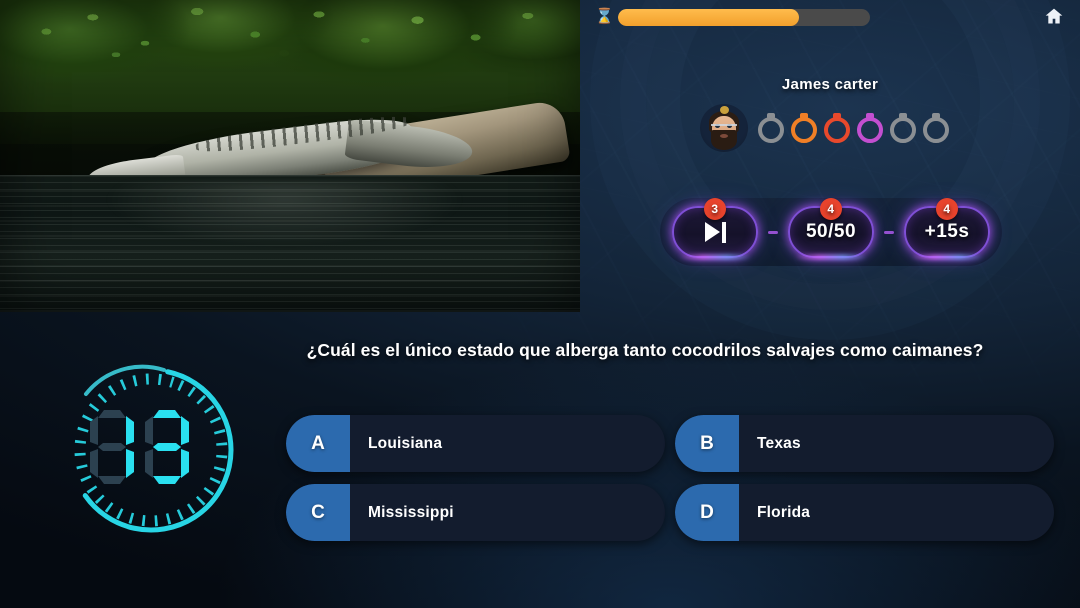 The height and width of the screenshot is (608, 1080). What do you see at coordinates (139, 447) in the screenshot?
I see `countdown-digits` at bounding box center [139, 447].